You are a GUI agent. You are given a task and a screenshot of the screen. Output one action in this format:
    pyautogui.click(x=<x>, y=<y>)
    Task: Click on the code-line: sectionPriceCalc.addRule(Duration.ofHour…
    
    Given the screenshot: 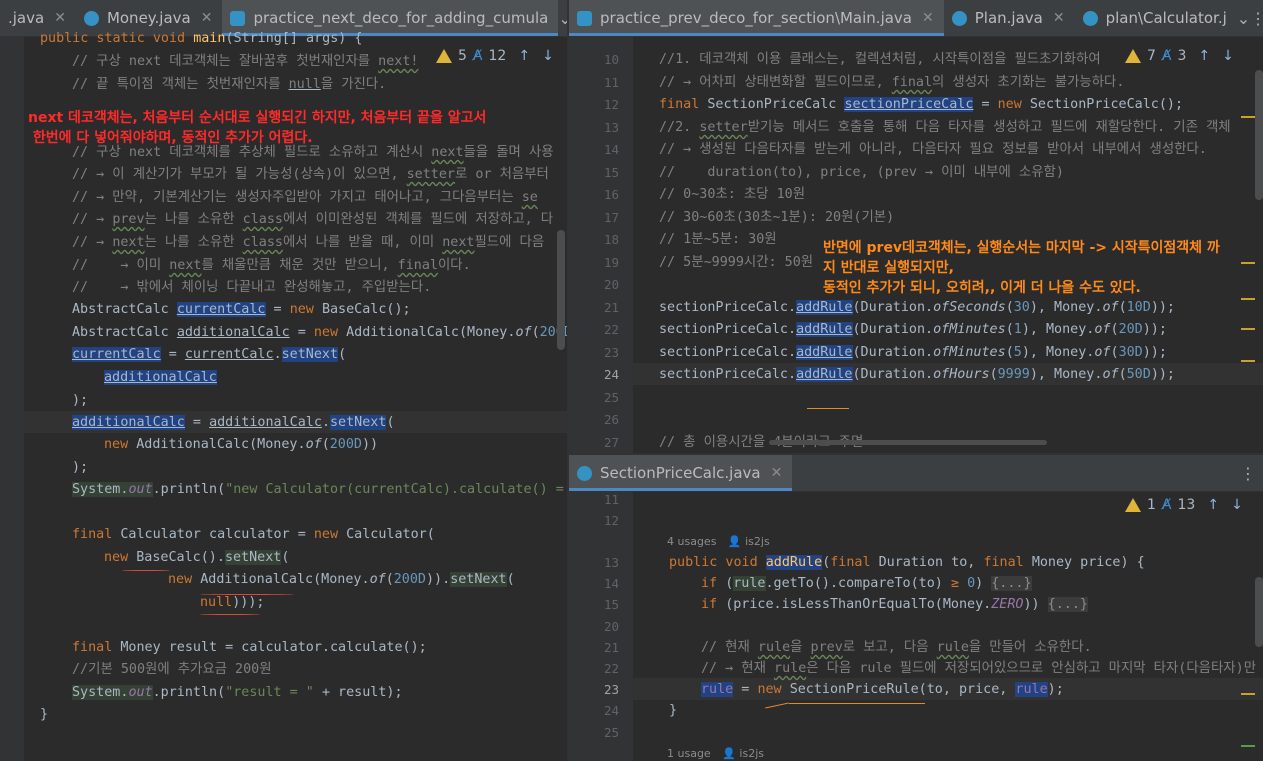 What is the action you would take?
    pyautogui.click(x=917, y=374)
    